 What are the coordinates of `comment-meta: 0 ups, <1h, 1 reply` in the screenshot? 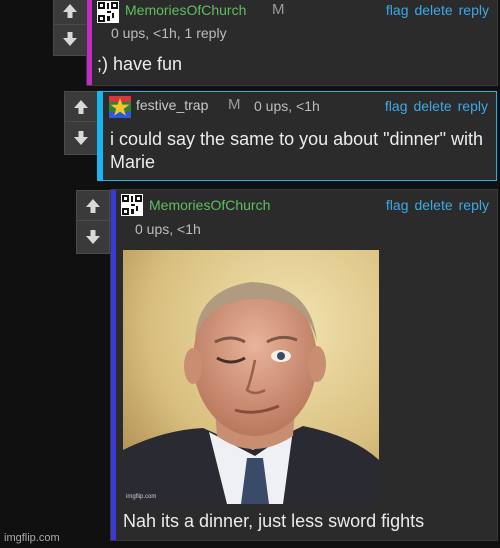 It's located at (169, 33).